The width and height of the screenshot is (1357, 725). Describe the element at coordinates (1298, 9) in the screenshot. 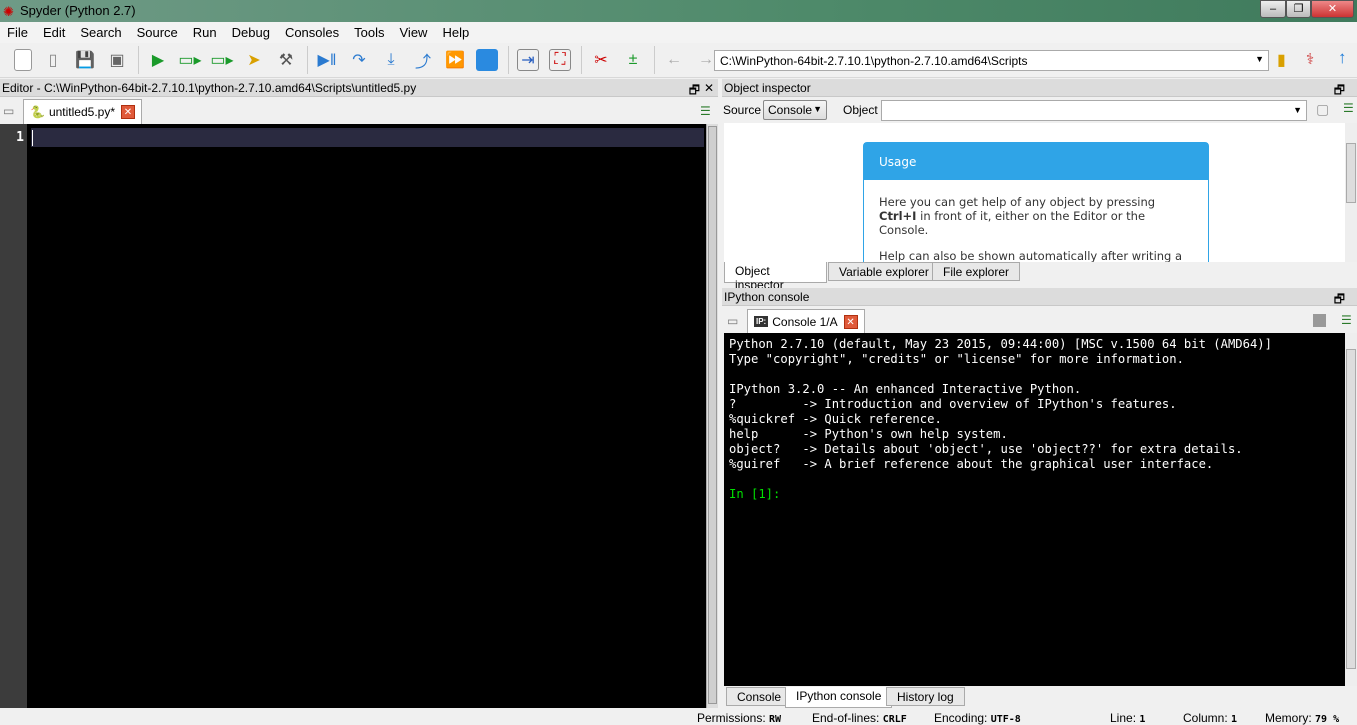

I see `maximize-button: ❐` at that location.